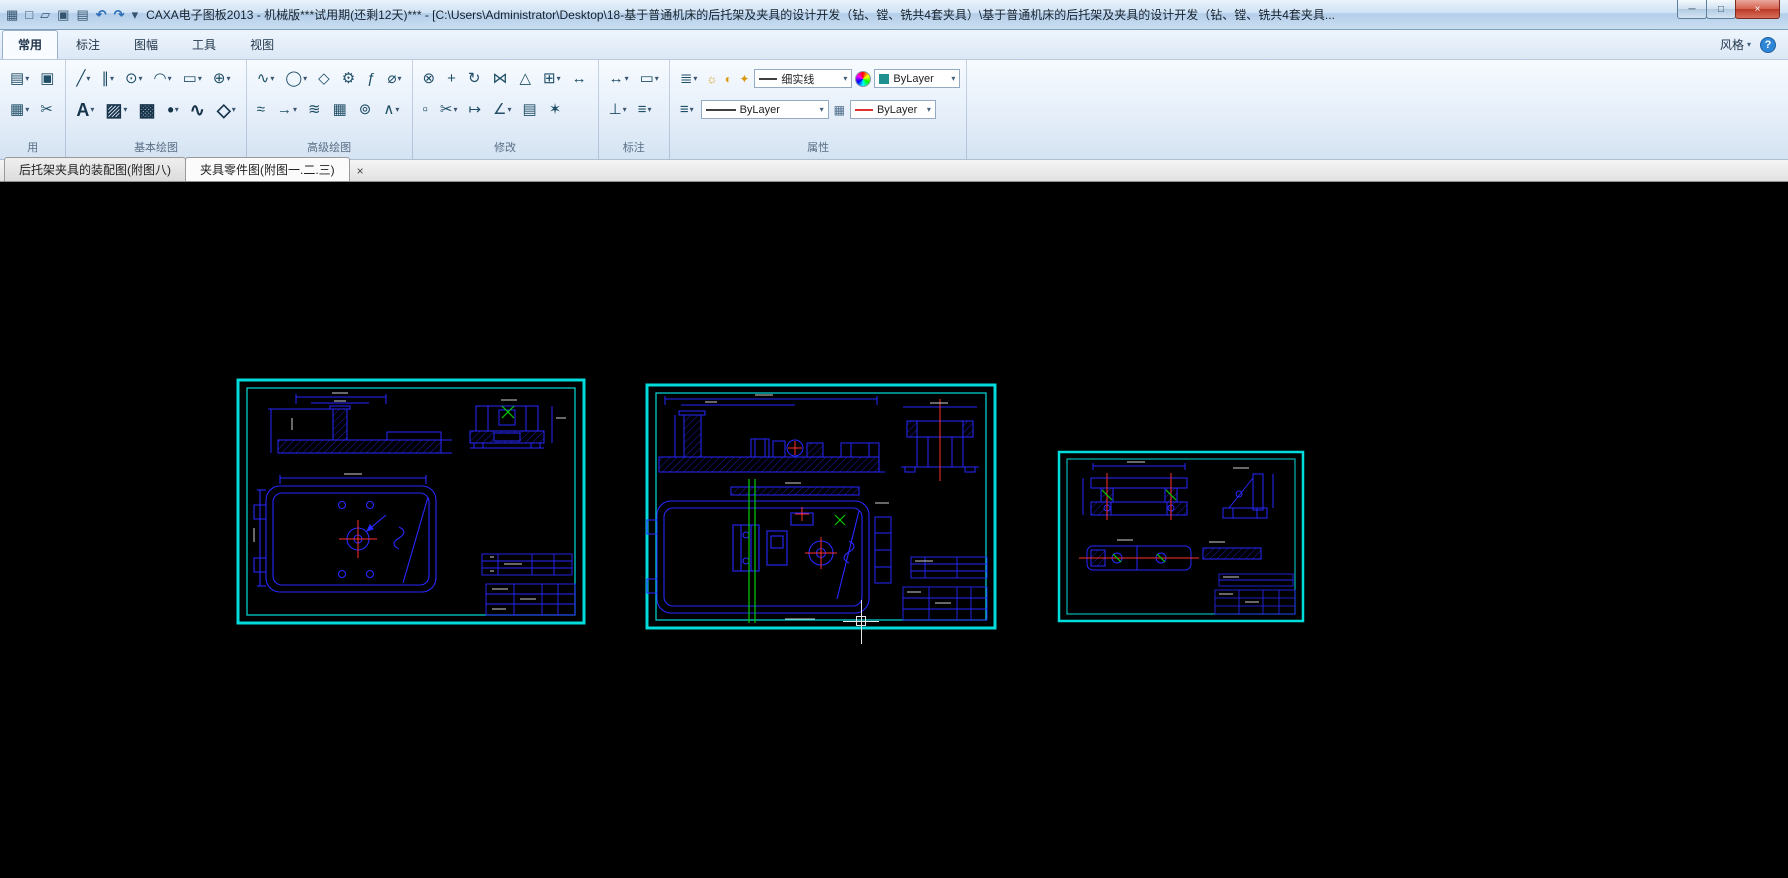 This screenshot has height=878, width=1788. What do you see at coordinates (580, 78) in the screenshot?
I see `stretch-icon: ↔` at bounding box center [580, 78].